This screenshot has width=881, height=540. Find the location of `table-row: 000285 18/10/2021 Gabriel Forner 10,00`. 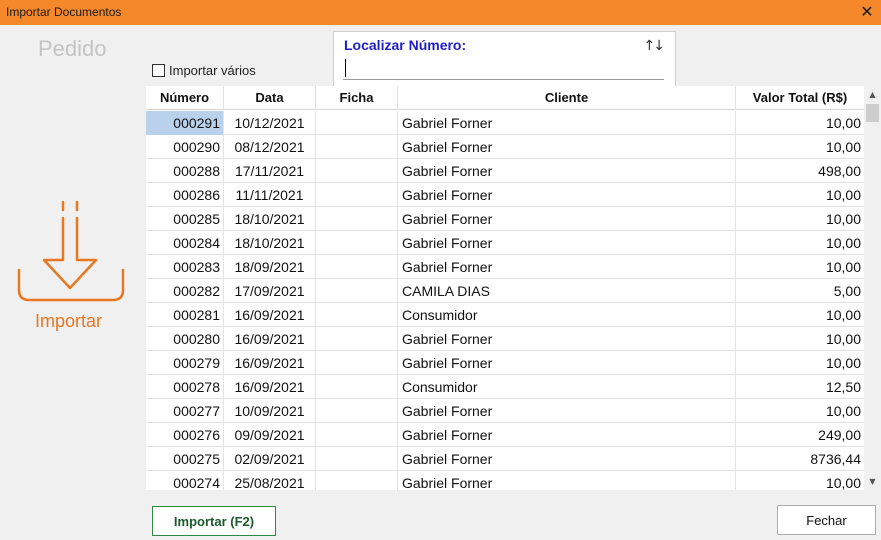

table-row: 000285 18/10/2021 Gabriel Forner 10,00 is located at coordinates (505, 219).